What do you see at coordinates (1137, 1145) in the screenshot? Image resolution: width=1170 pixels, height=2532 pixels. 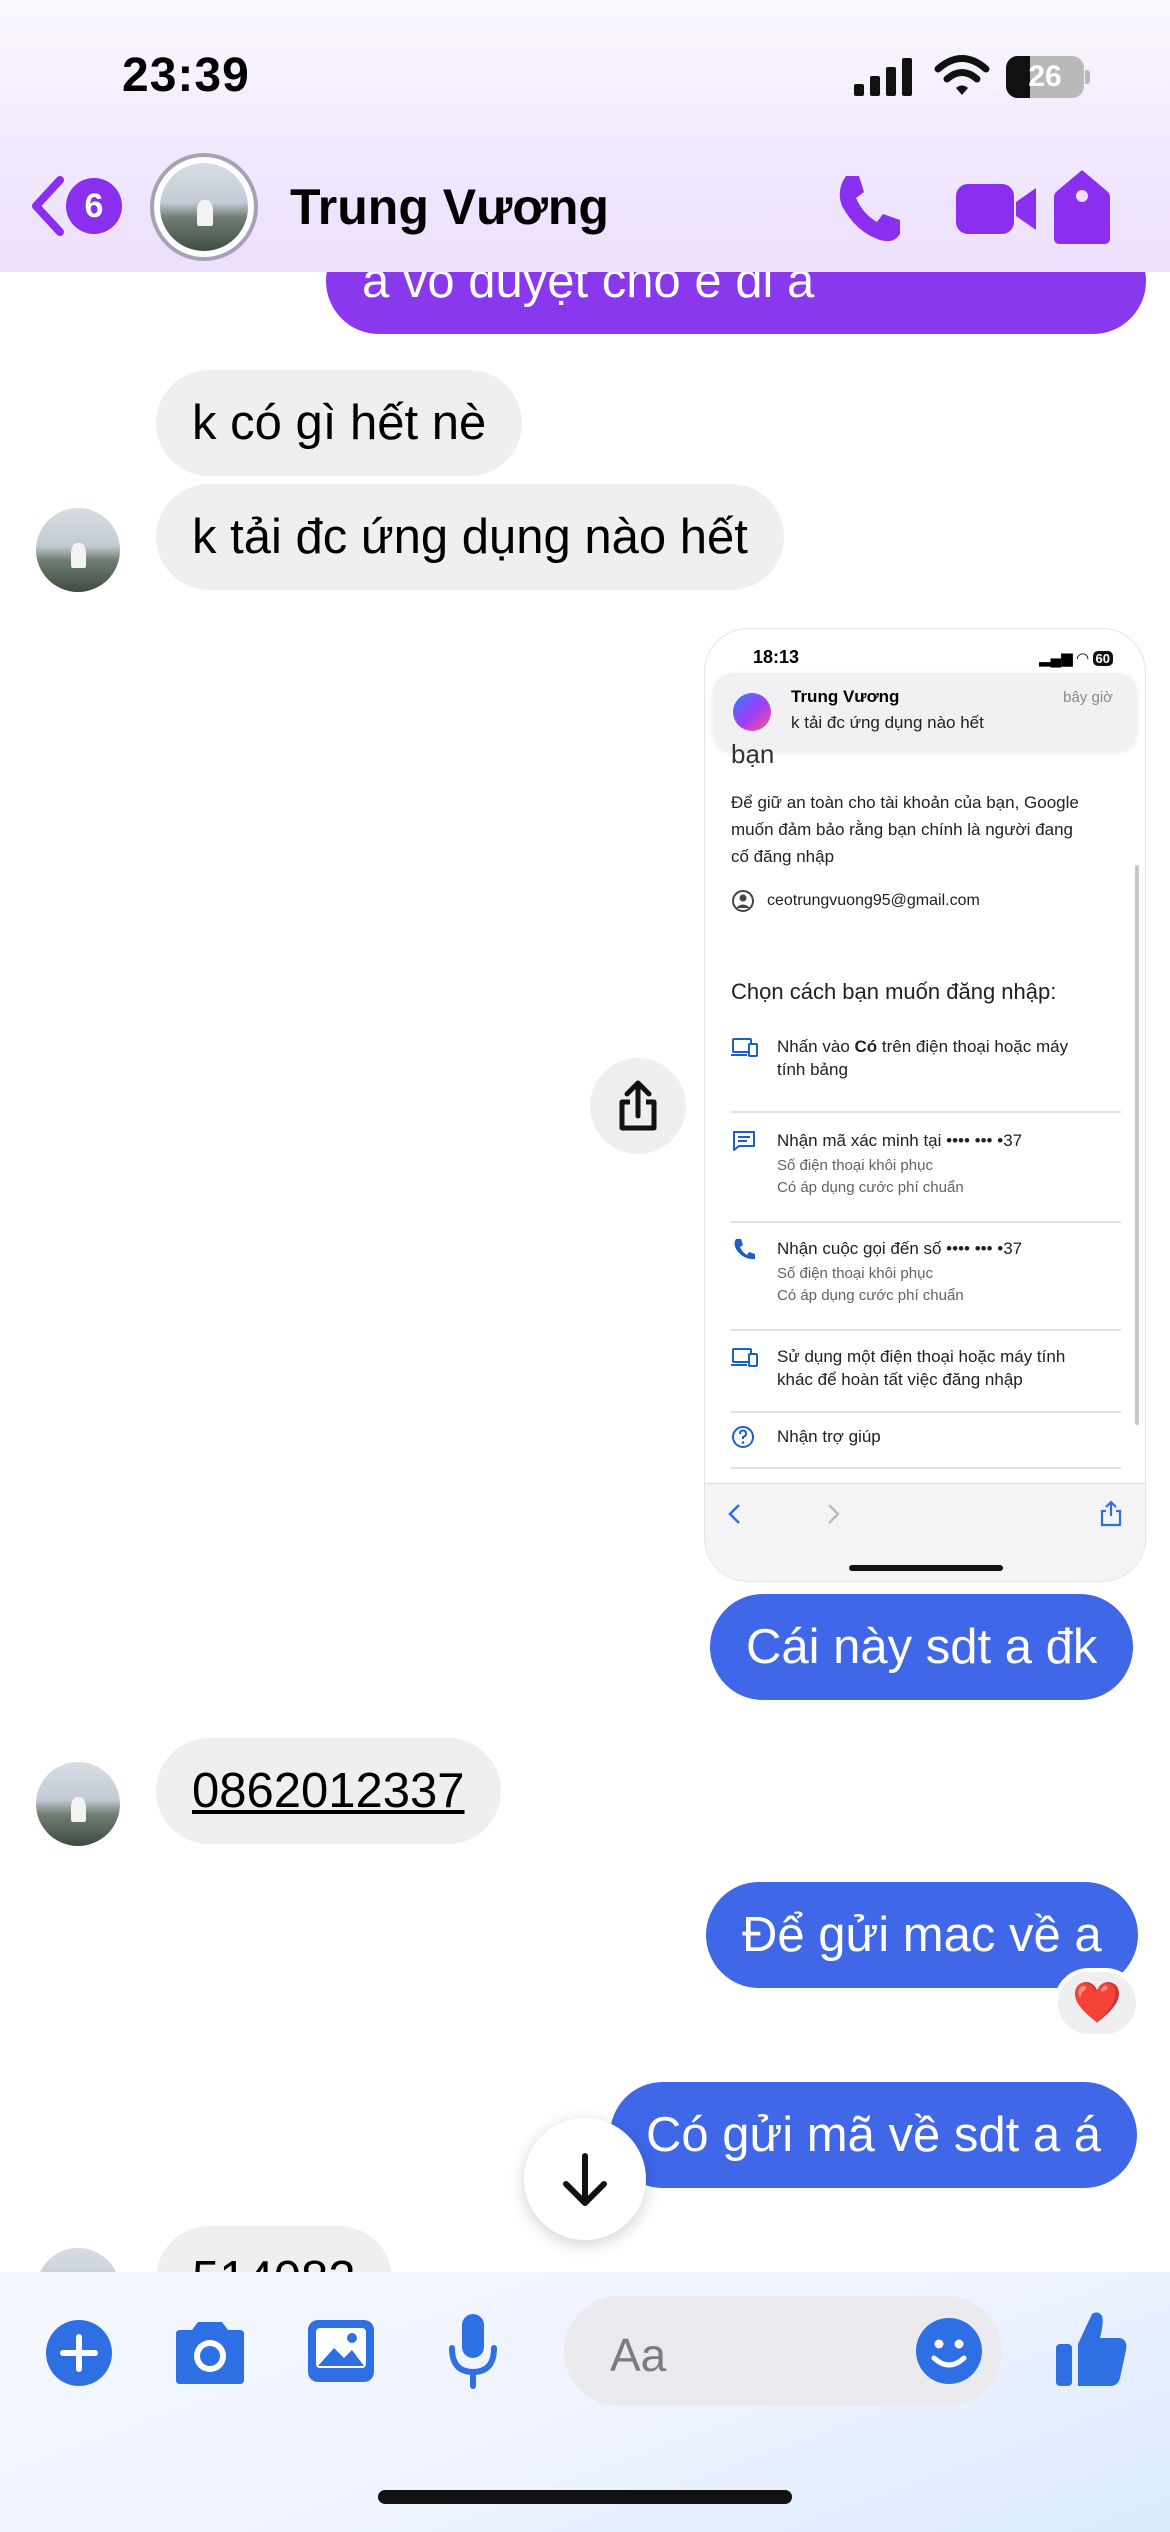 I see `scrollbar` at bounding box center [1137, 1145].